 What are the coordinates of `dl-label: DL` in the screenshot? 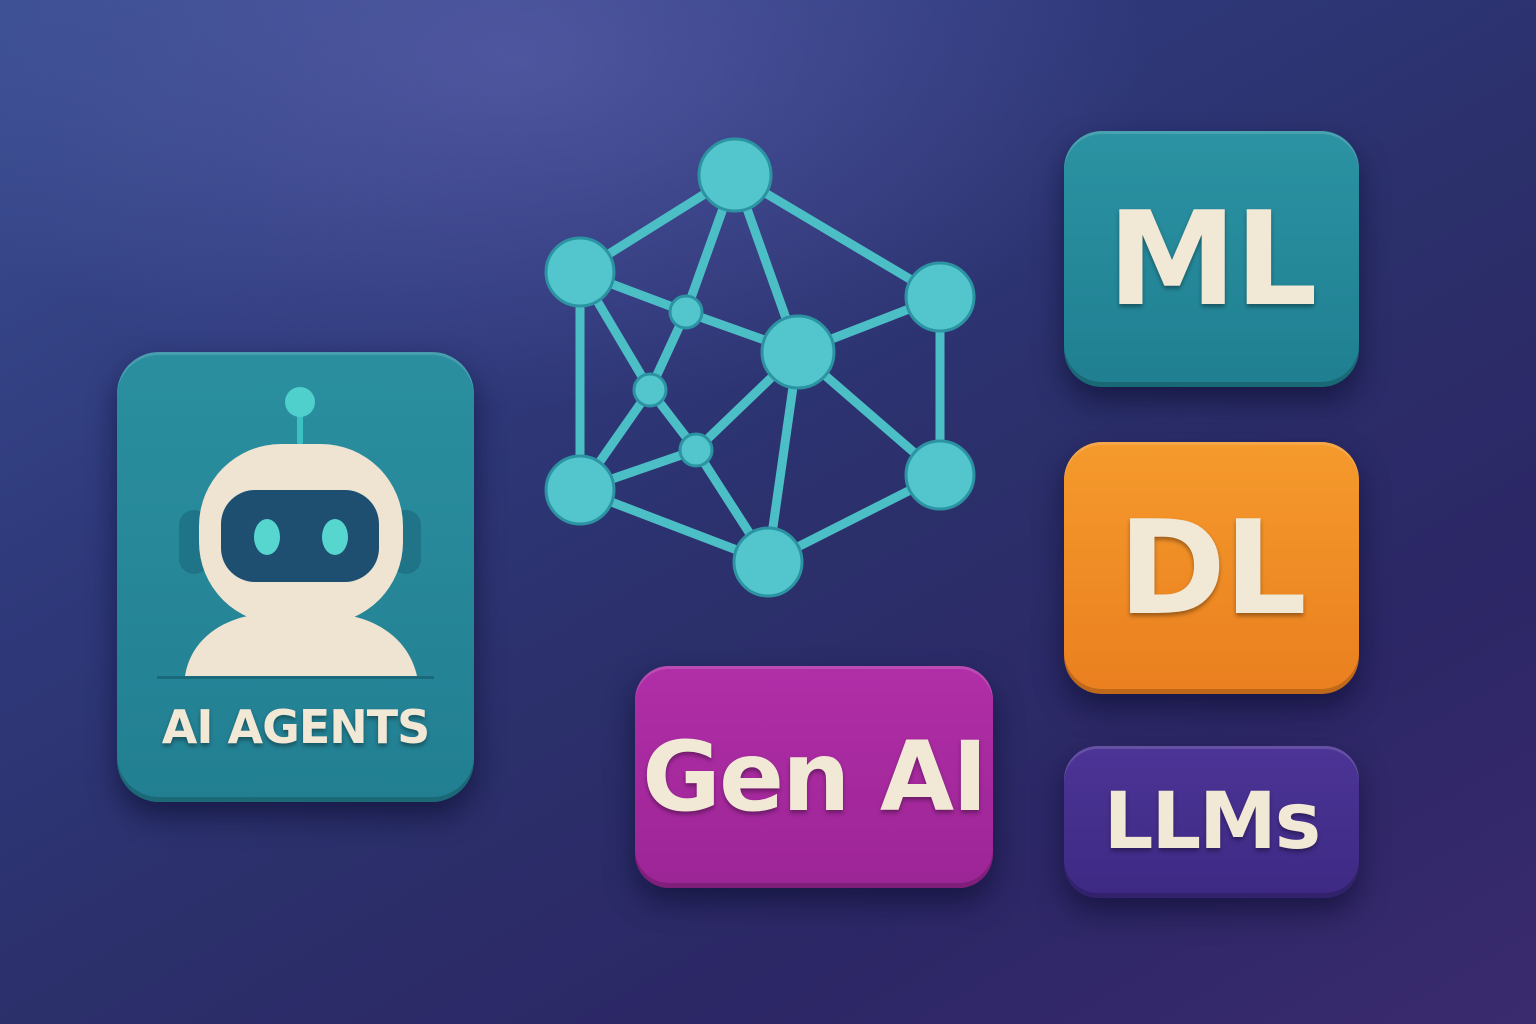 It's located at (1212, 568).